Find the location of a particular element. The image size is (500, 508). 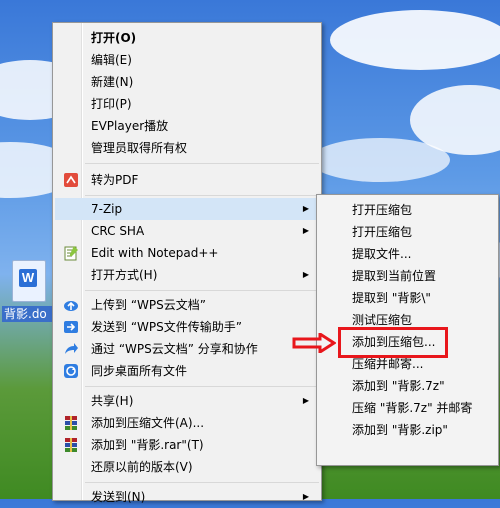

share-icon is located at coordinates (71, 348).